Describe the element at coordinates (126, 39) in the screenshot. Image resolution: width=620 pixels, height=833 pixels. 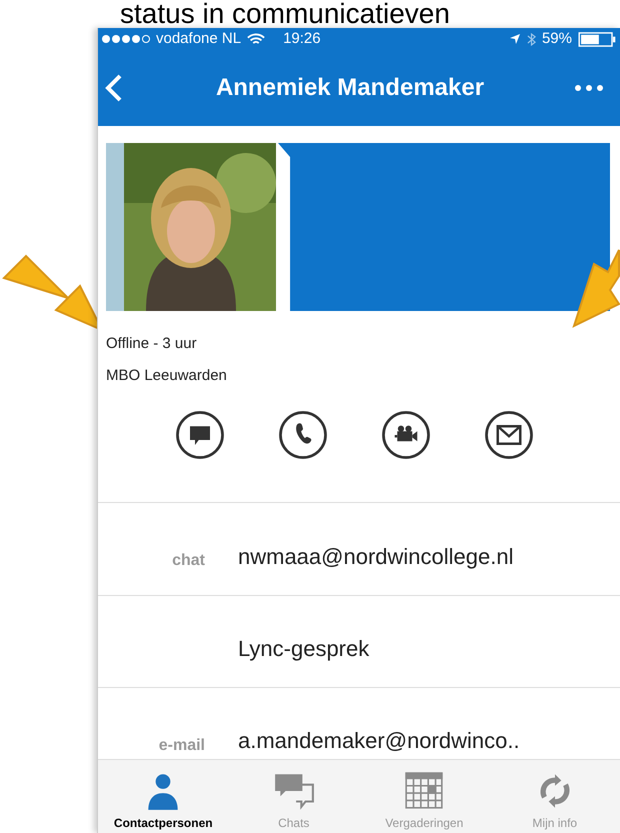
I see `signal-icon` at that location.